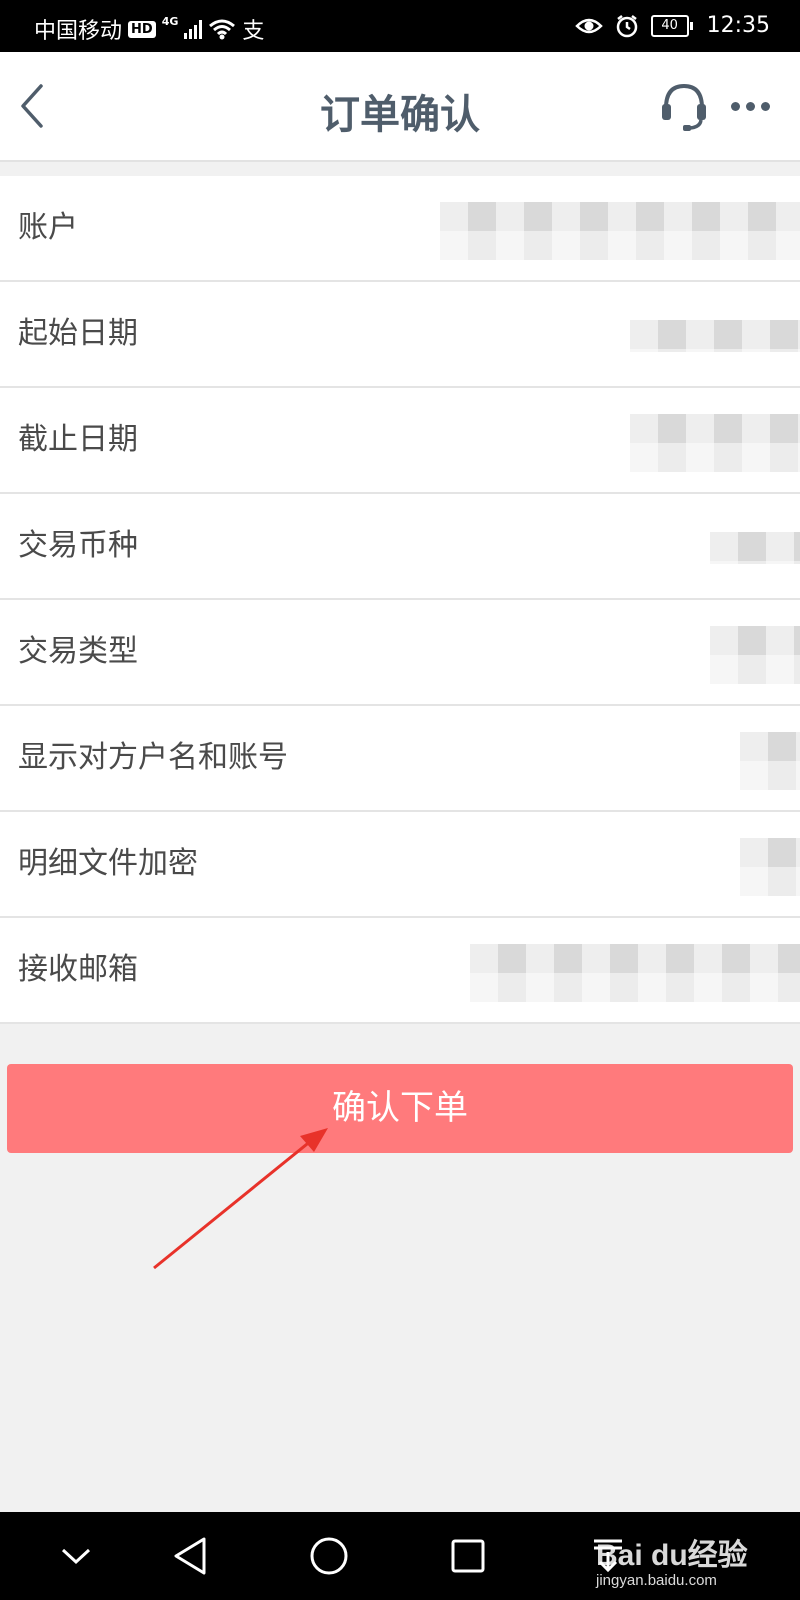  Describe the element at coordinates (222, 29) in the screenshot. I see `wifi-icon` at that location.